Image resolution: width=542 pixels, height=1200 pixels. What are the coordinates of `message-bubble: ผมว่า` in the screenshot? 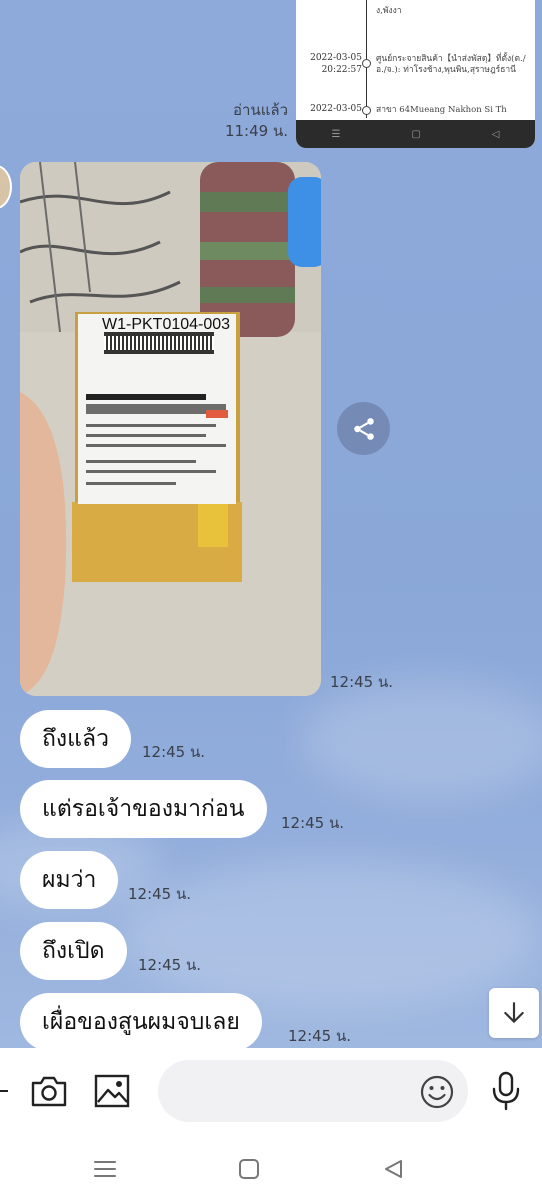 It's located at (69, 880).